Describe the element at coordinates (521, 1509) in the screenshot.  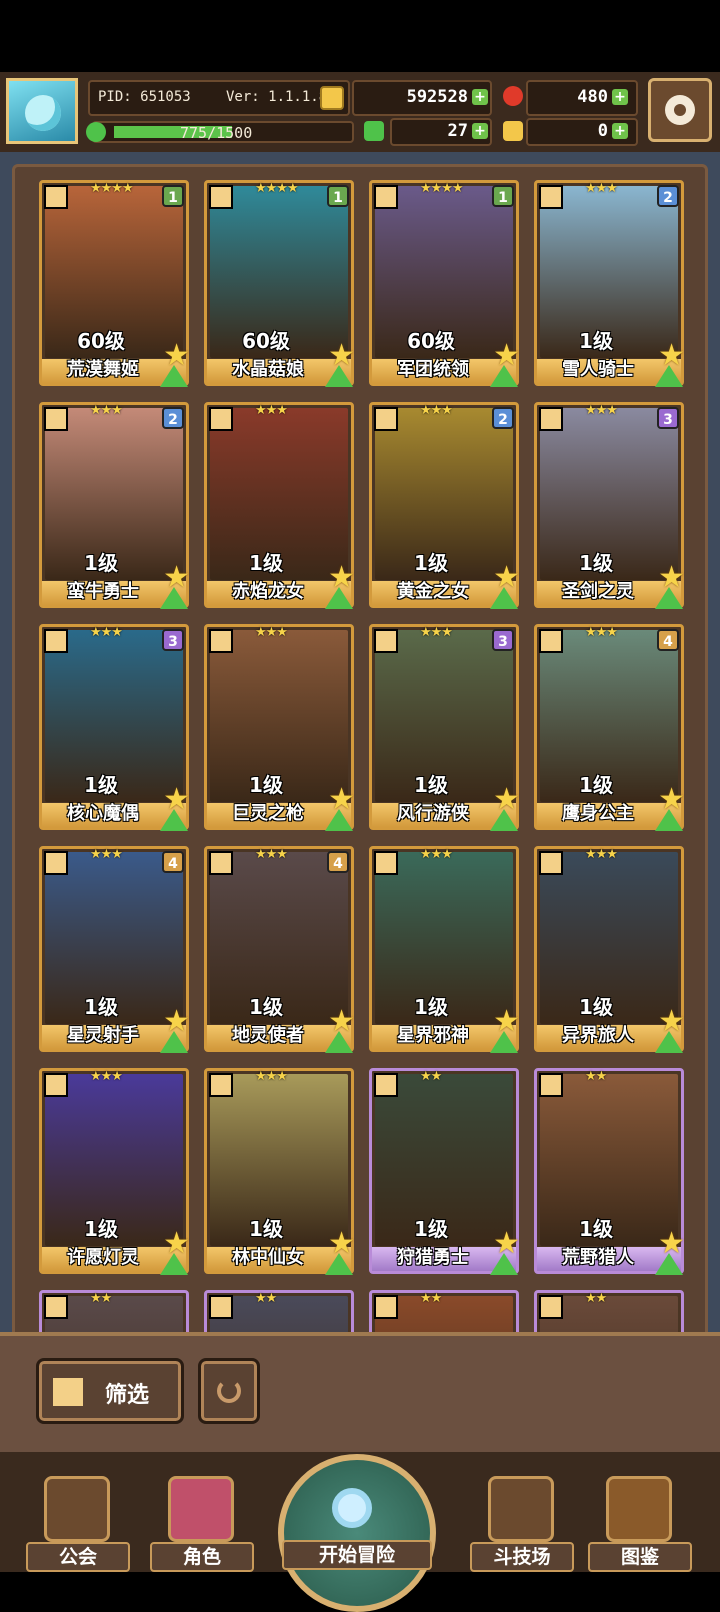
I see `crossed-swords-icon` at that location.